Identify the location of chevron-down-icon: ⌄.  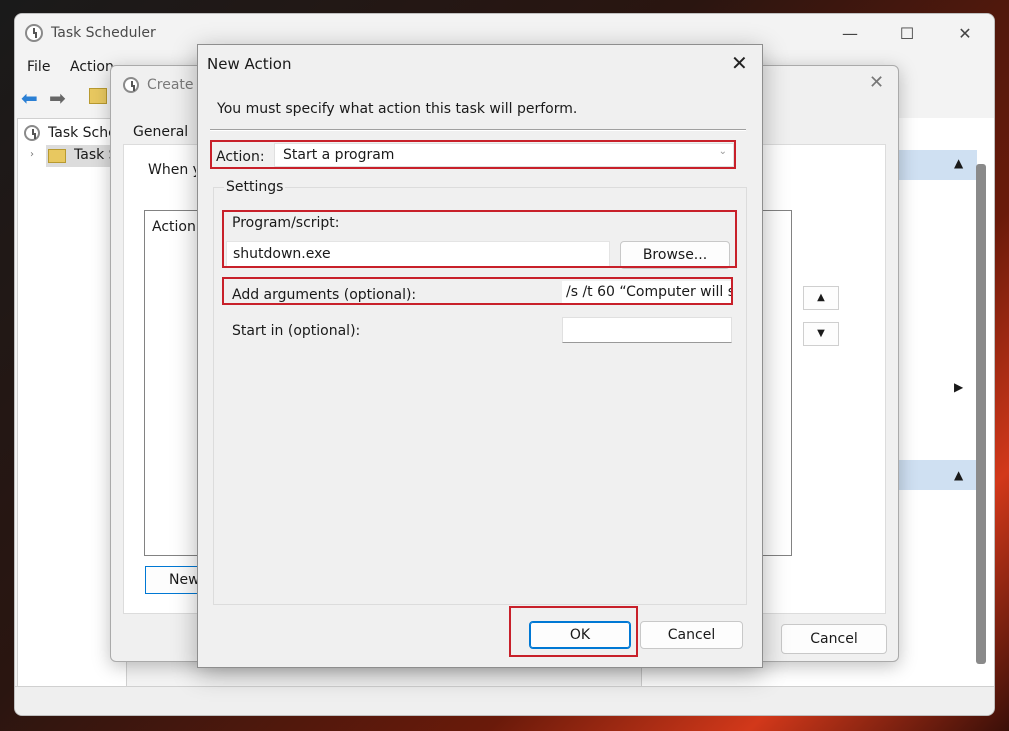
(722, 151).